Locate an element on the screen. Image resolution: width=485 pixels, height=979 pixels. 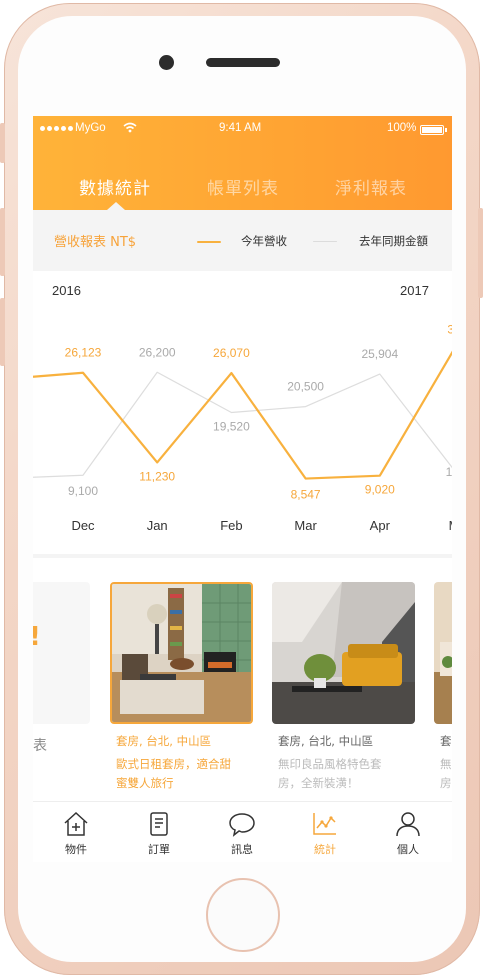
person-icon is located at coordinates (408, 824).